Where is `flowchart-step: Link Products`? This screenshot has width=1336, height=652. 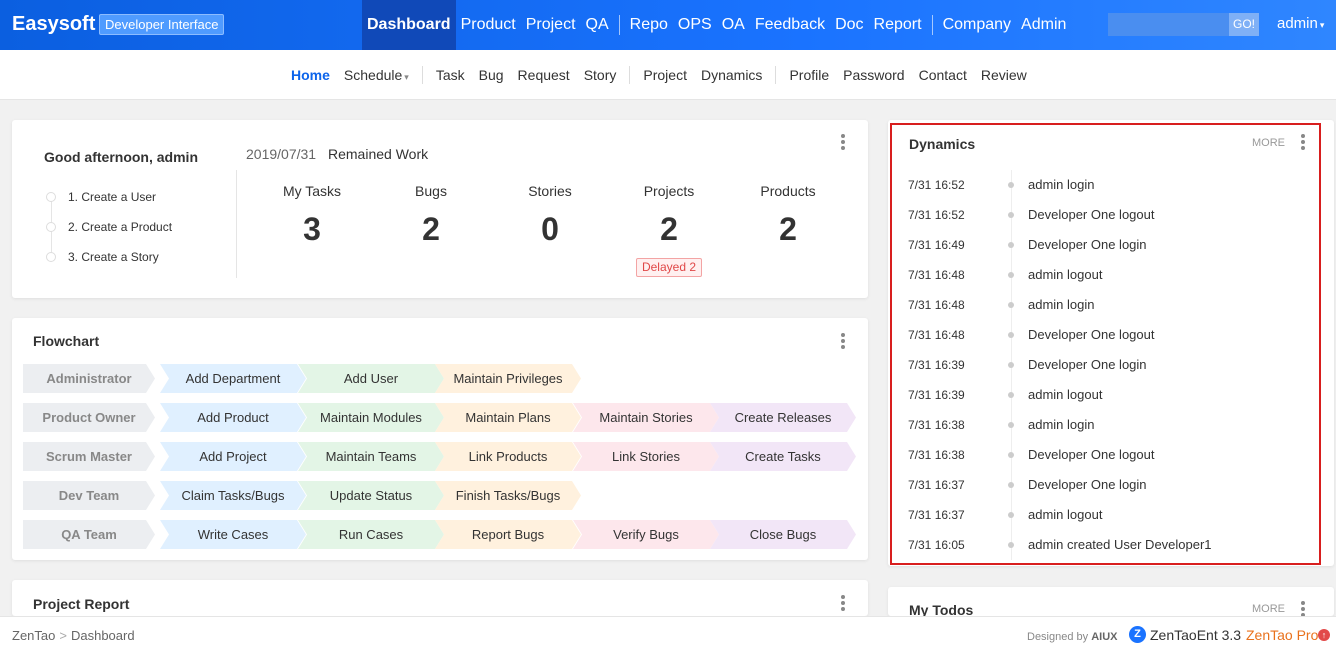 flowchart-step: Link Products is located at coordinates (508, 456).